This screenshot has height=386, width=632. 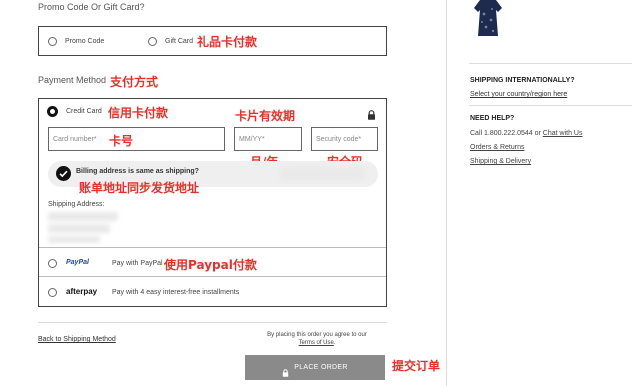 What do you see at coordinates (91, 7) in the screenshot?
I see `promo-section-title: Promo Code Or Gift Card?` at bounding box center [91, 7].